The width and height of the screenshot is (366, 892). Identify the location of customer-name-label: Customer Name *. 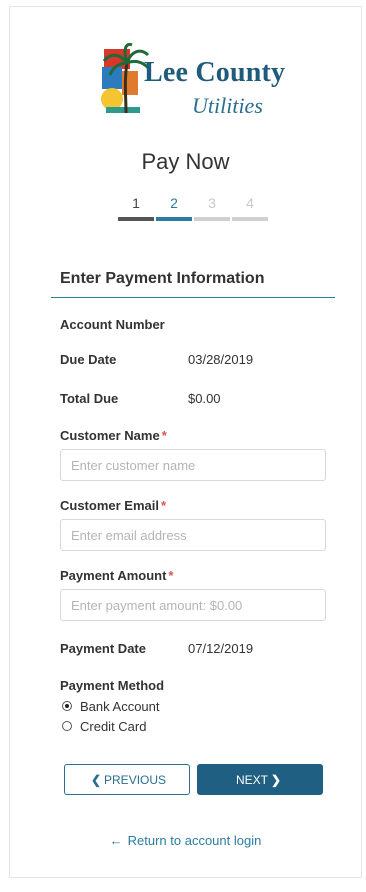
(113, 435).